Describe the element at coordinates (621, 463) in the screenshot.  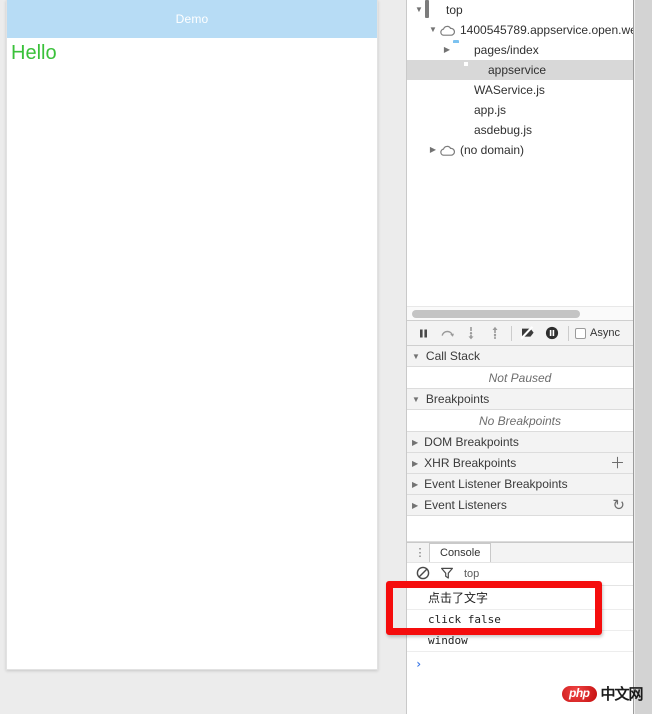
I see `add-button: ＋` at that location.